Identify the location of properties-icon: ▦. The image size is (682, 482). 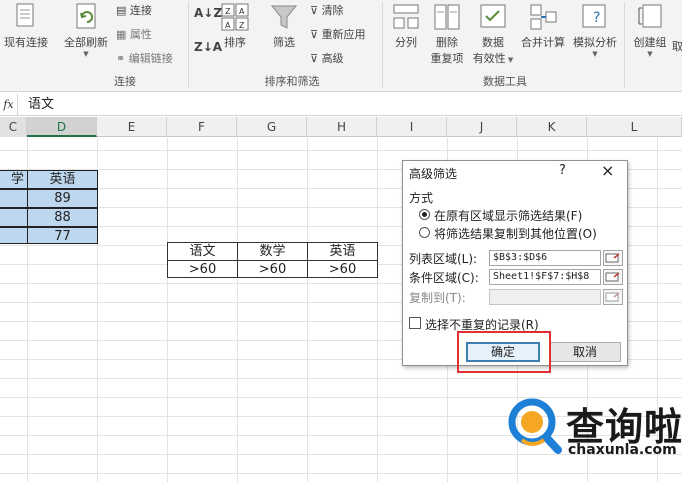
(121, 34).